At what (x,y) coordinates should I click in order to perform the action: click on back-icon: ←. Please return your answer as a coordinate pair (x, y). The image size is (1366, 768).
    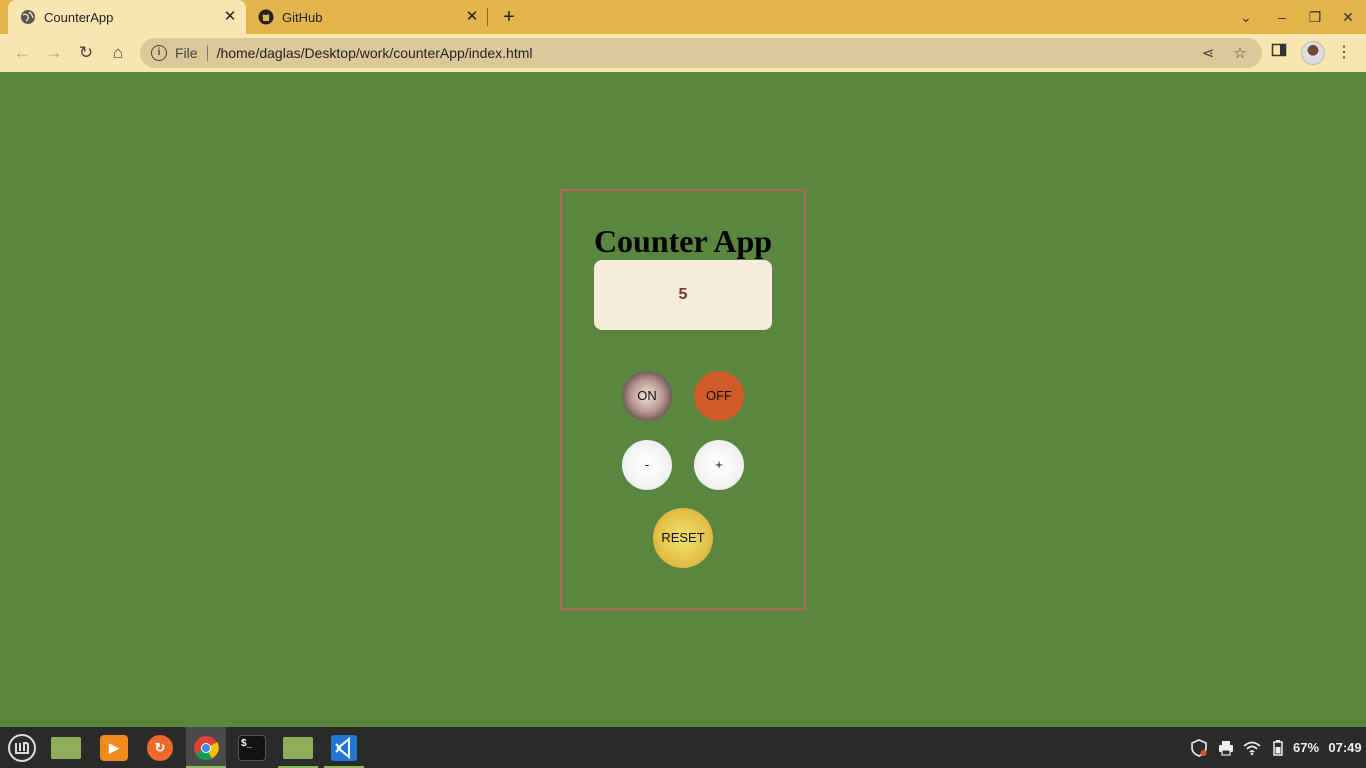
    Looking at the image, I should click on (22, 53).